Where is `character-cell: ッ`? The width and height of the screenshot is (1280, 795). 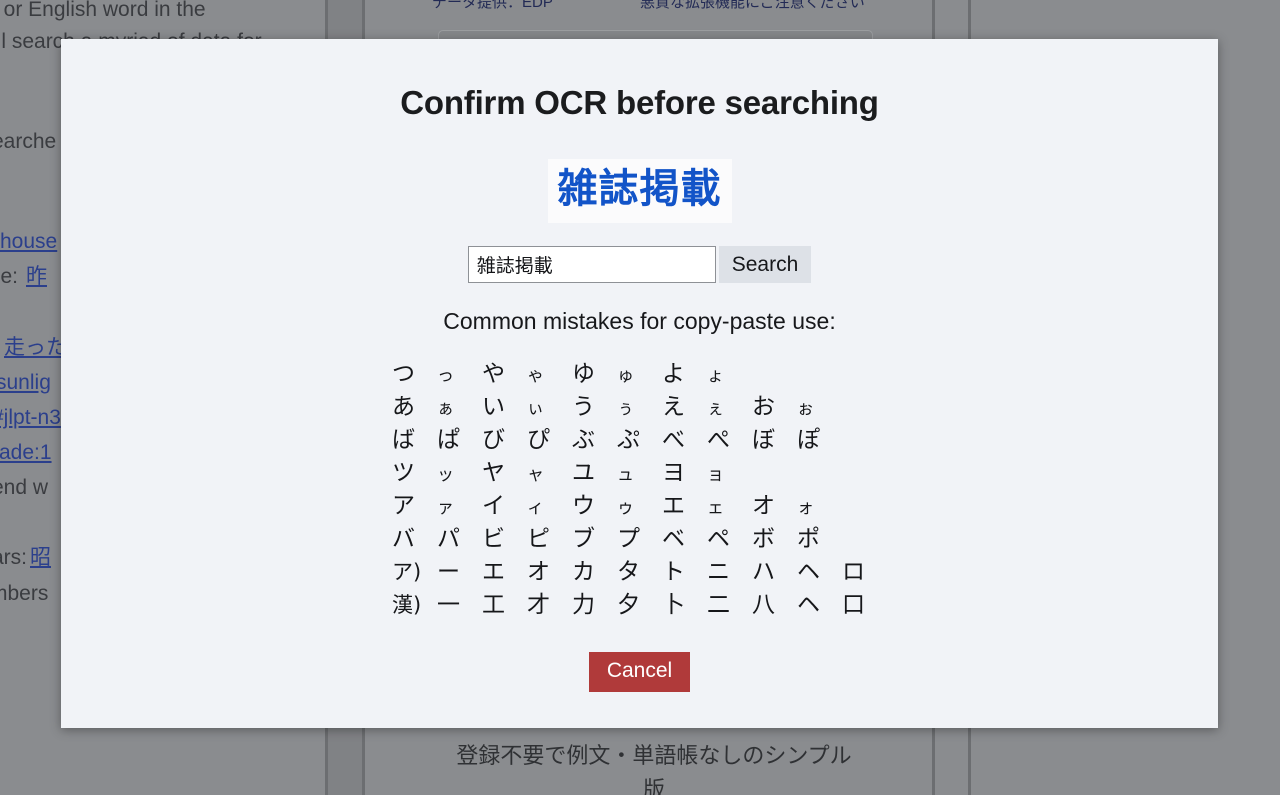
character-cell: ッ is located at coordinates (459, 475).